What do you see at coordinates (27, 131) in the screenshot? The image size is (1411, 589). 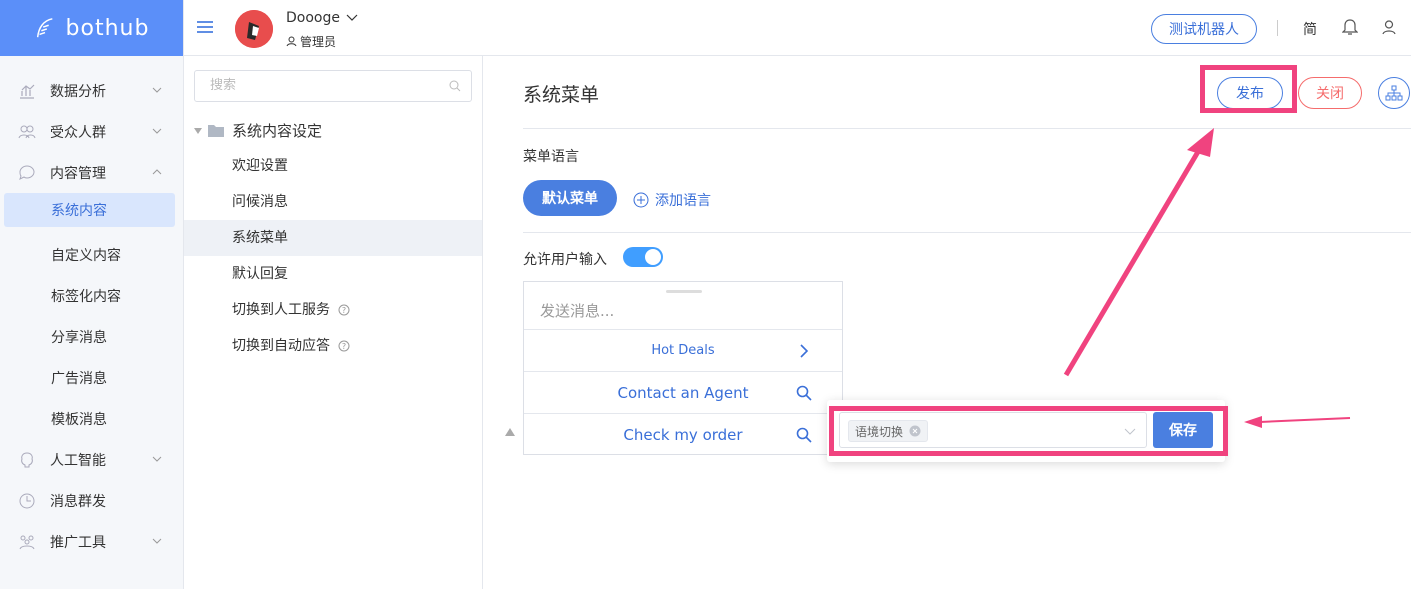 I see `users-icon` at bounding box center [27, 131].